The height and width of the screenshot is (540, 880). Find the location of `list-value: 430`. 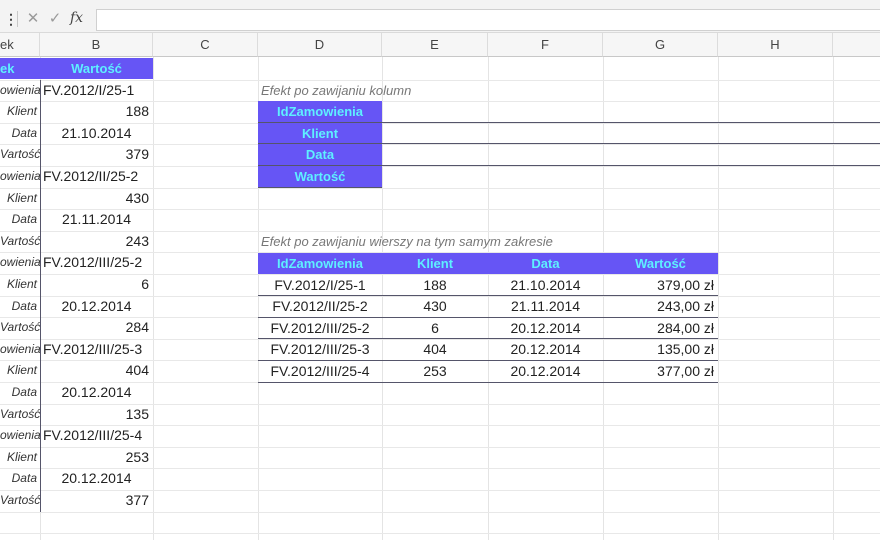

list-value: 430 is located at coordinates (96, 198).